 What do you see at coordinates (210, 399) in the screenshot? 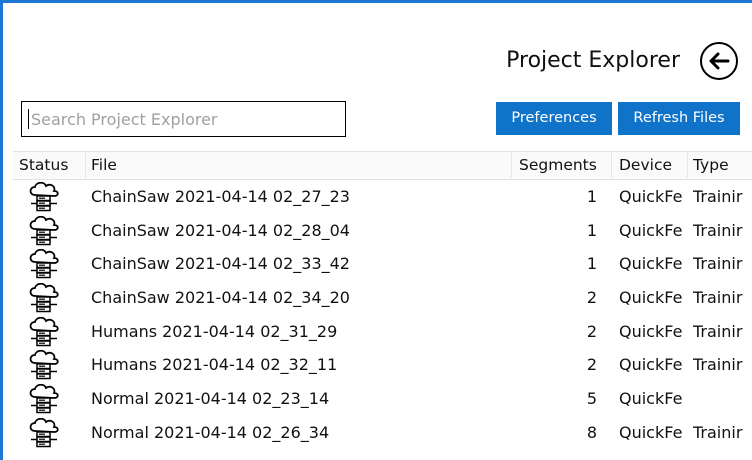
I see `file-name: Normal 2021-04-14 02_23_14` at bounding box center [210, 399].